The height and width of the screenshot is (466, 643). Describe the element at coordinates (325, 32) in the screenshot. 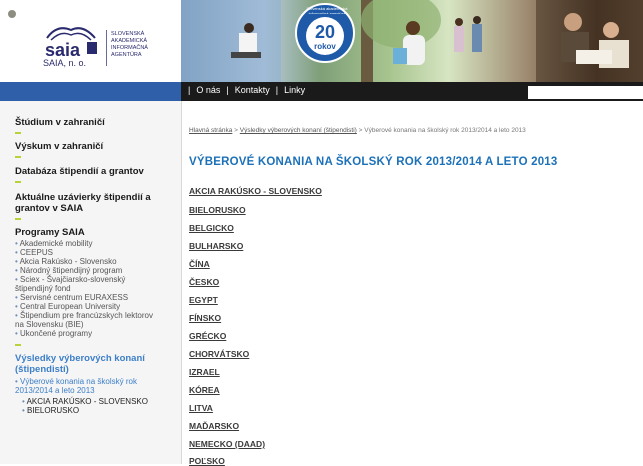

I see `badge-number: 20` at that location.